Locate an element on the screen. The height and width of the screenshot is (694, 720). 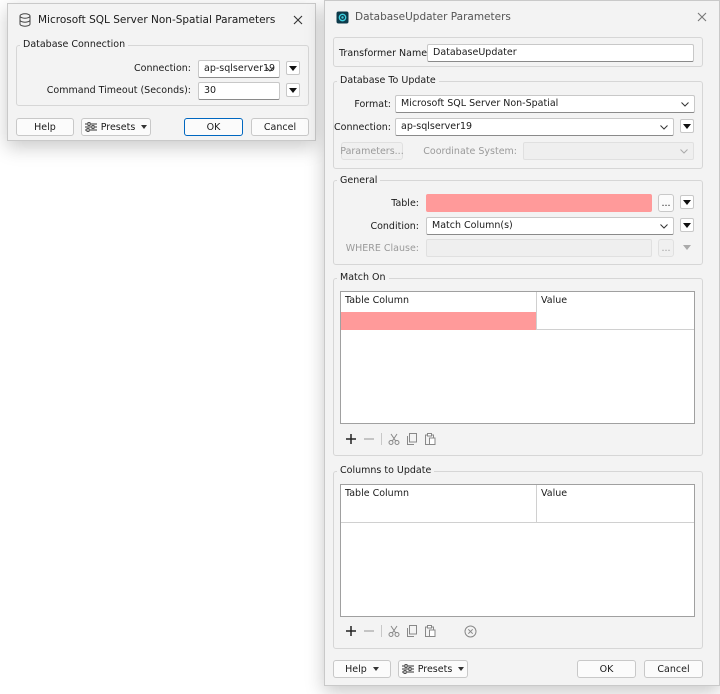
columns-to-update-label: Columns to Update is located at coordinates (386, 470).